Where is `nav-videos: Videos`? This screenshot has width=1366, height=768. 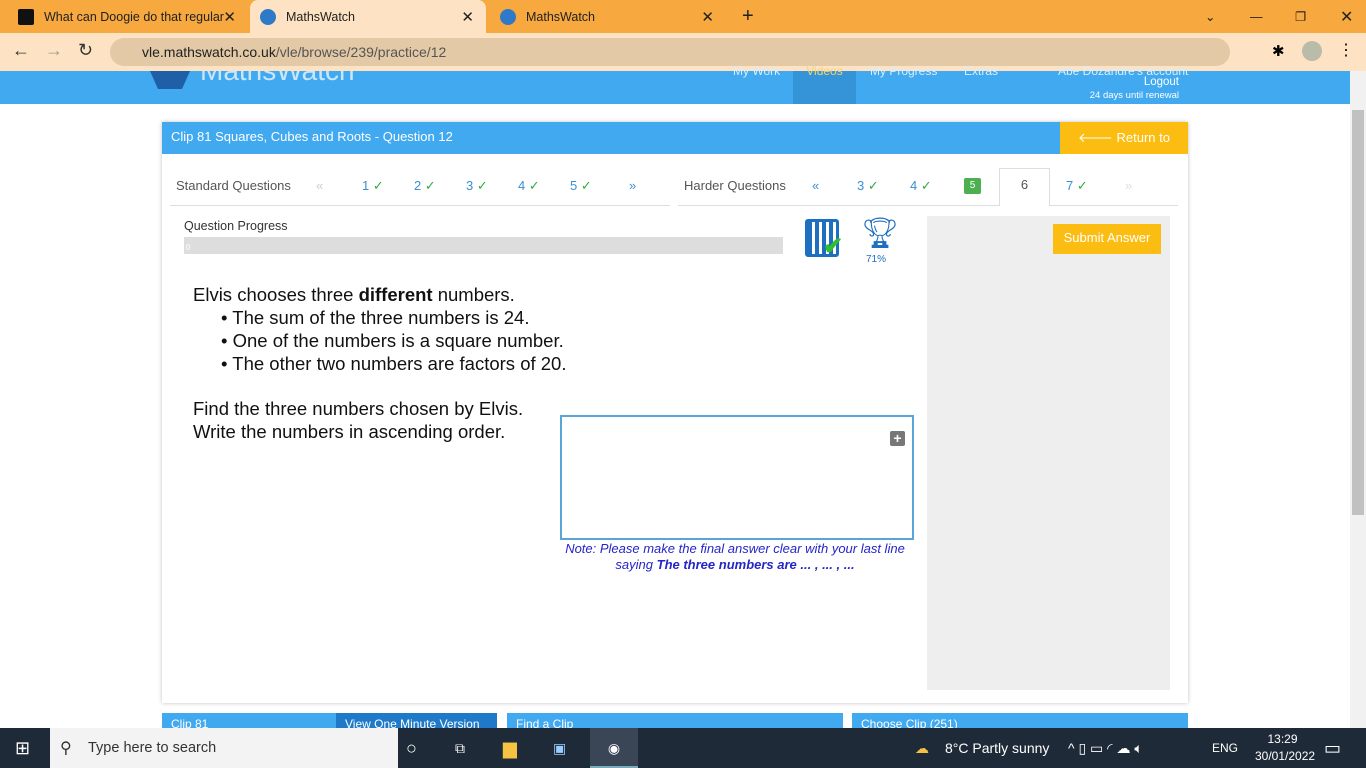
nav-videos: Videos is located at coordinates (824, 84).